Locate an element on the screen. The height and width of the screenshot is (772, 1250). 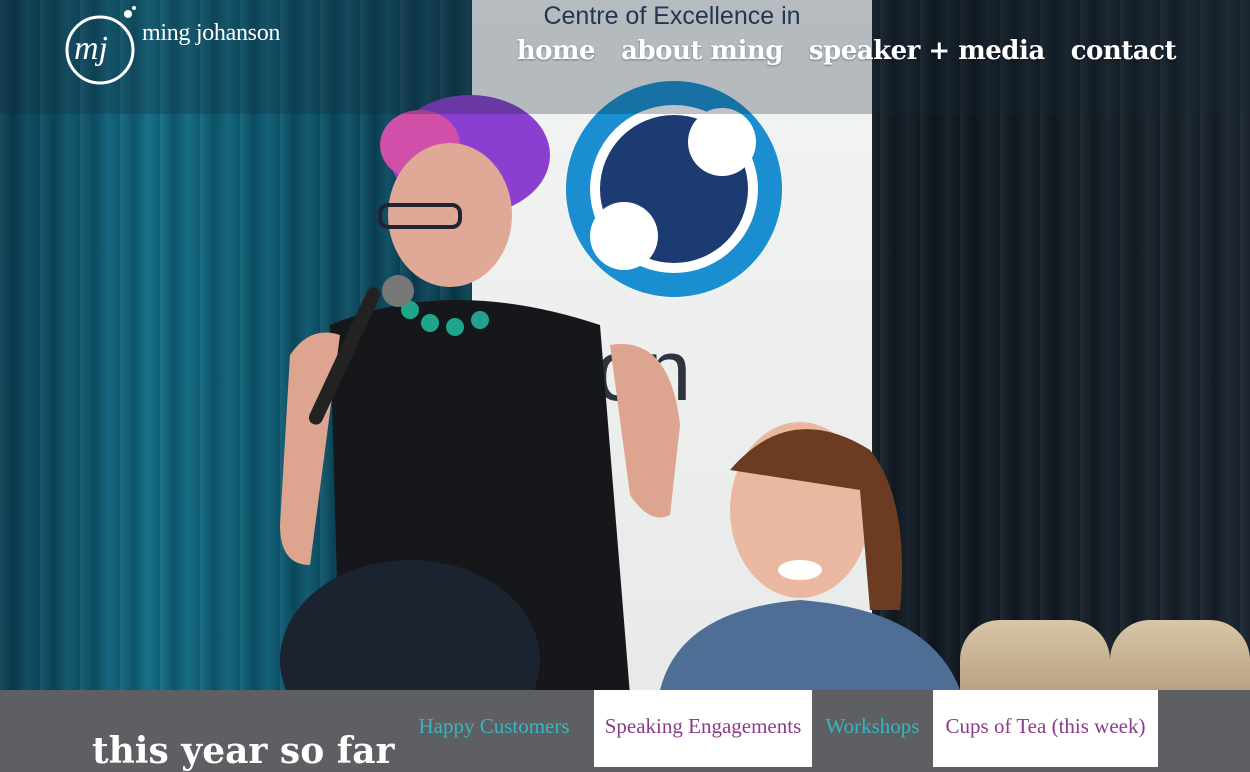
audience-figure is located at coordinates (810, 556).